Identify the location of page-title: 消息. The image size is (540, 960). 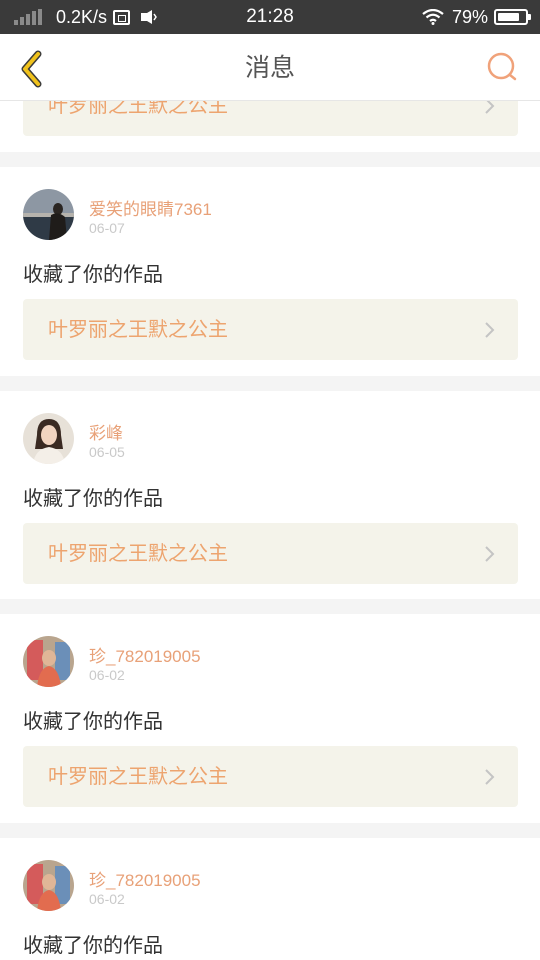
(269, 67).